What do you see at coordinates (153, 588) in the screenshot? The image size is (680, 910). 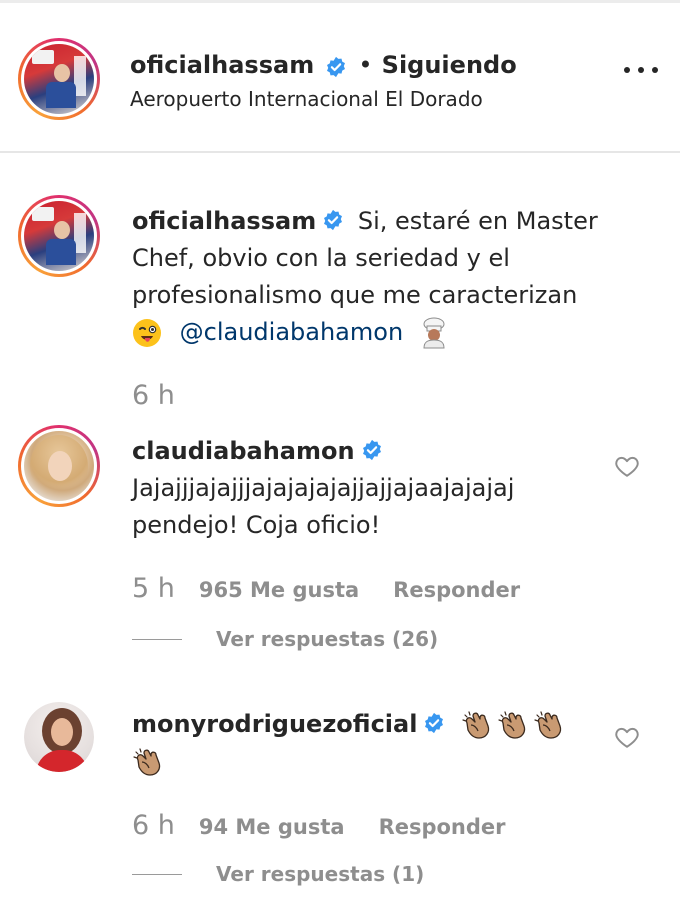 I see `claudia-time: 5 h` at bounding box center [153, 588].